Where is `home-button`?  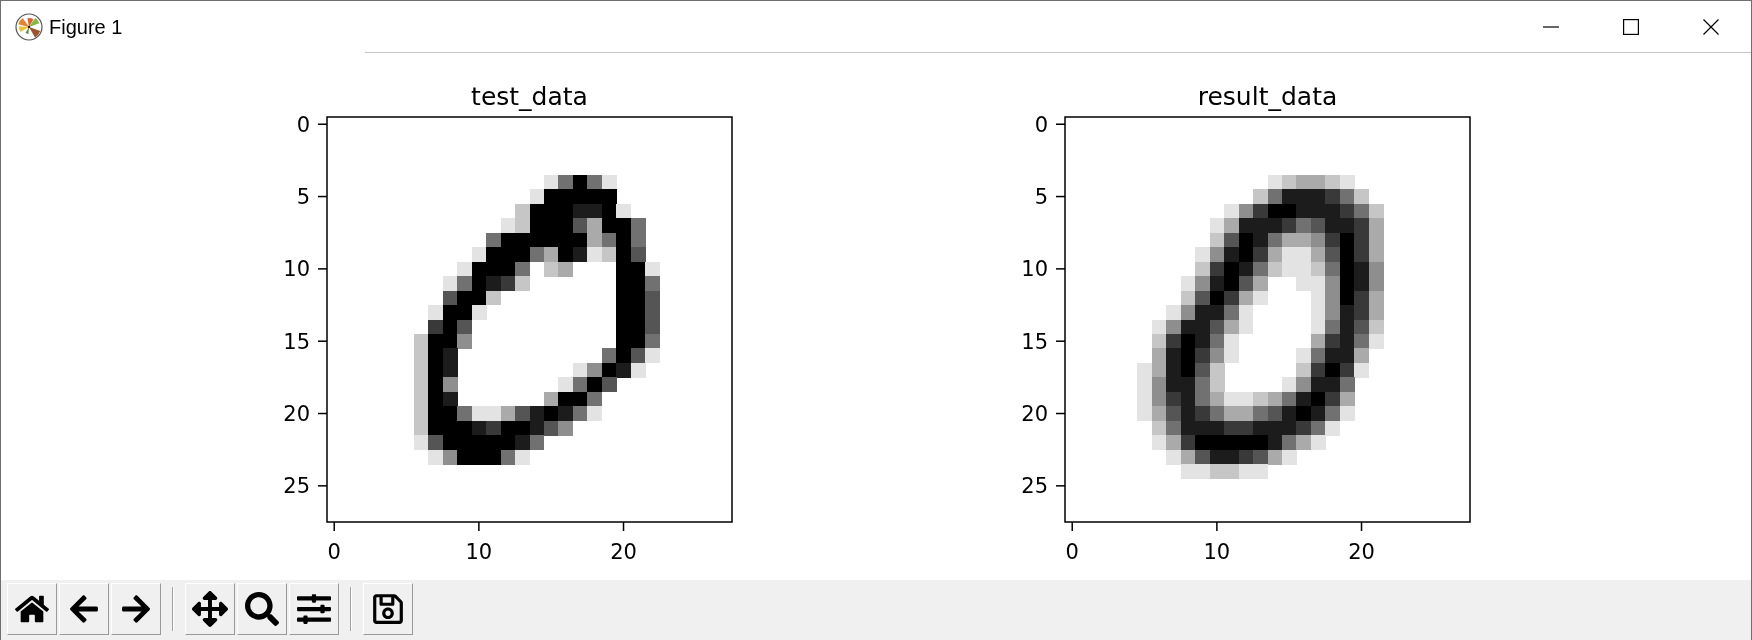 home-button is located at coordinates (32, 609).